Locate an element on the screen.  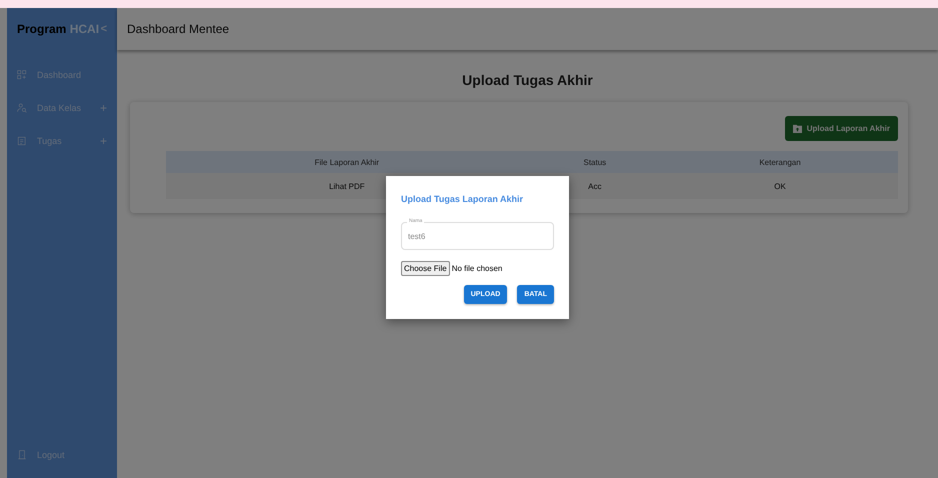
column-header: Status is located at coordinates (595, 162).